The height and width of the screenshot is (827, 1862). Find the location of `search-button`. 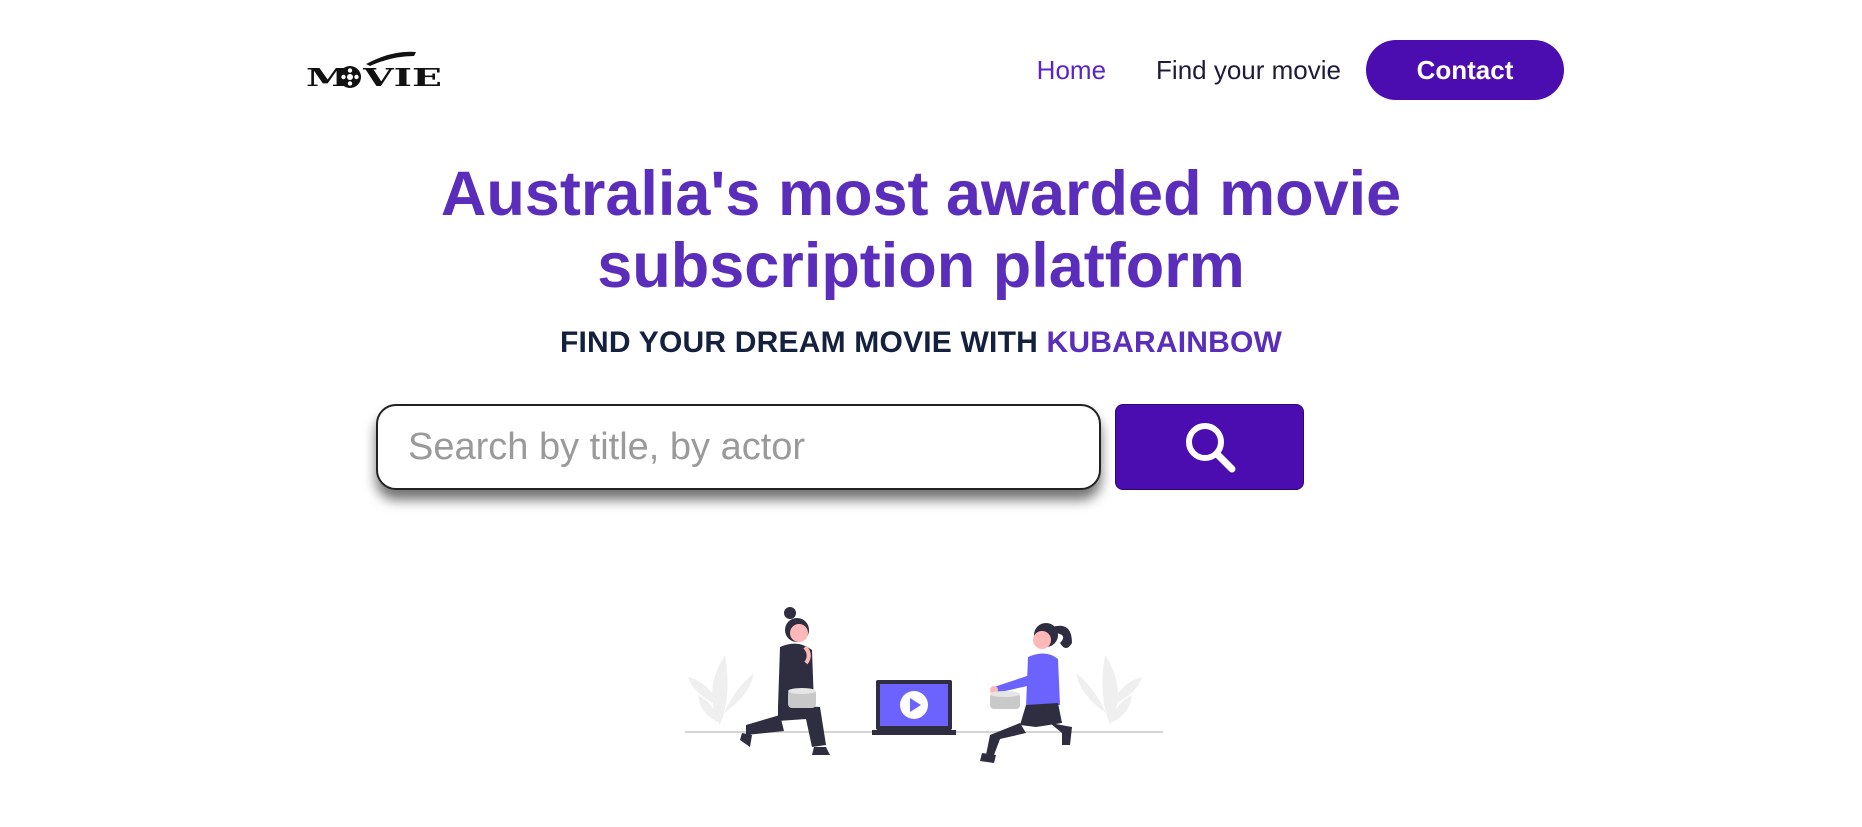

search-button is located at coordinates (1209, 447).